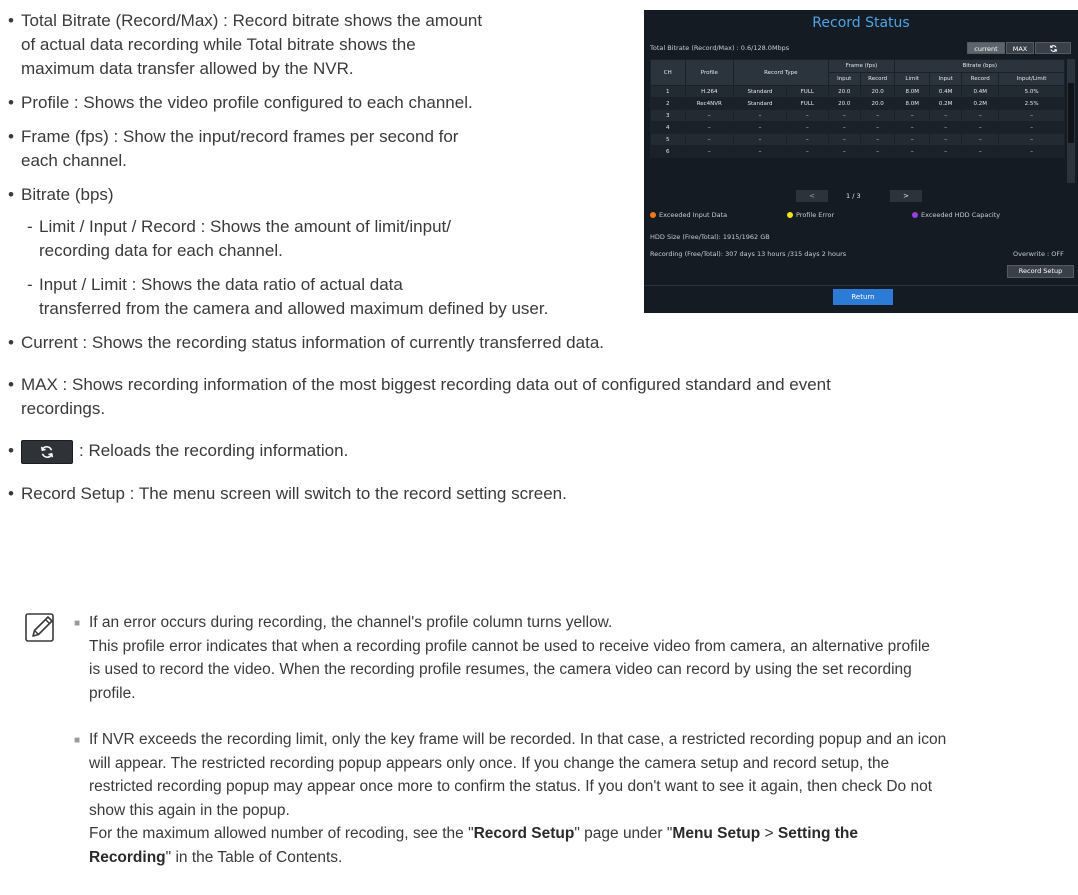 The height and width of the screenshot is (895, 1078). What do you see at coordinates (863, 297) in the screenshot?
I see `return-button: Return` at bounding box center [863, 297].